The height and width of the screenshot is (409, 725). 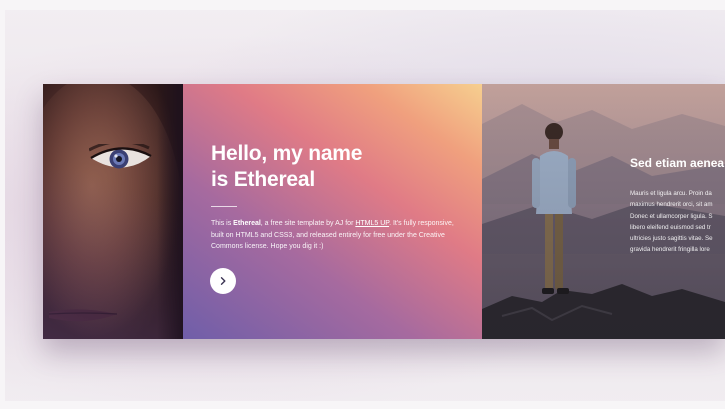 What do you see at coordinates (362, 405) in the screenshot?
I see `frame-border-bottom` at bounding box center [362, 405].